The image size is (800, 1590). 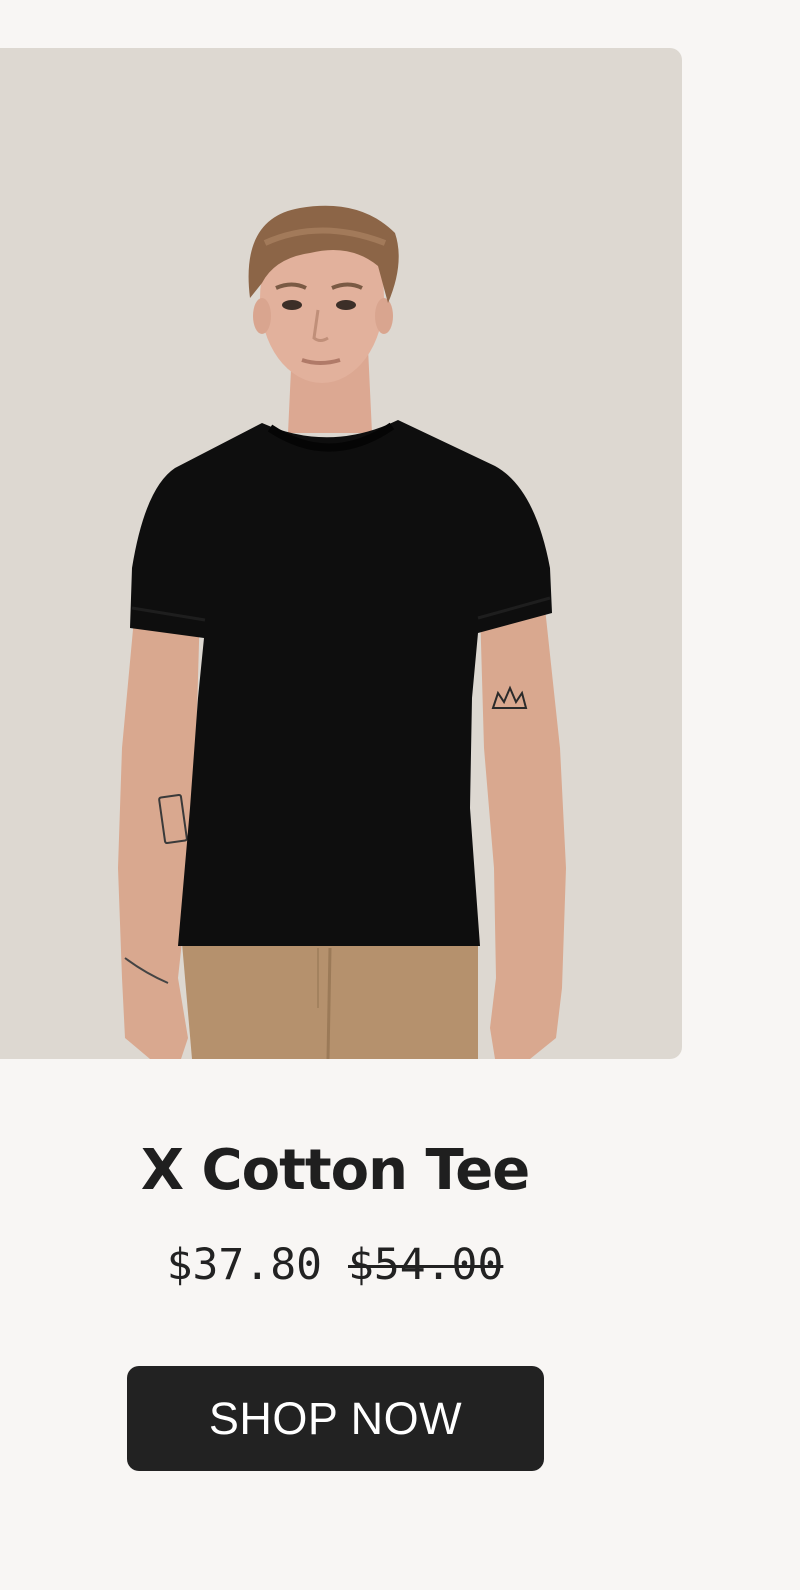 I want to click on price-row: $37.80 $54.00, so click(x=335, y=1265).